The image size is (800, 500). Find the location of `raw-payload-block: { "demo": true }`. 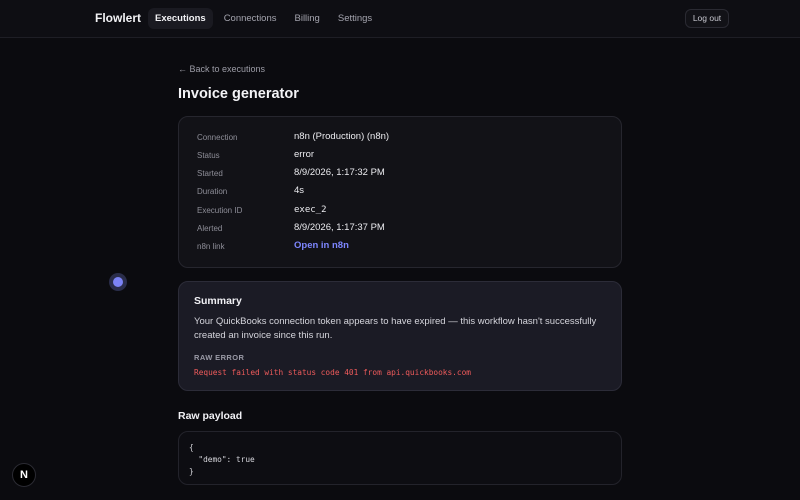

raw-payload-block: { "demo": true } is located at coordinates (400, 458).